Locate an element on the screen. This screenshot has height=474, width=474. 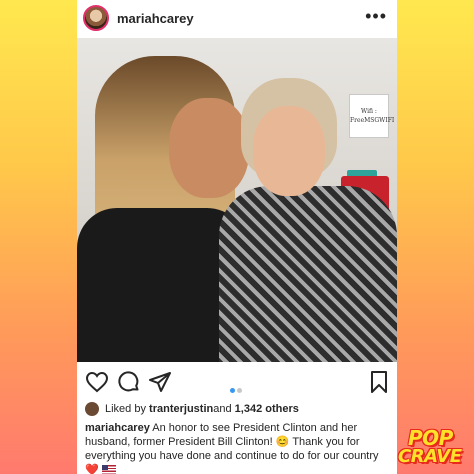
photo-person-right-face is located at coordinates (289, 151).